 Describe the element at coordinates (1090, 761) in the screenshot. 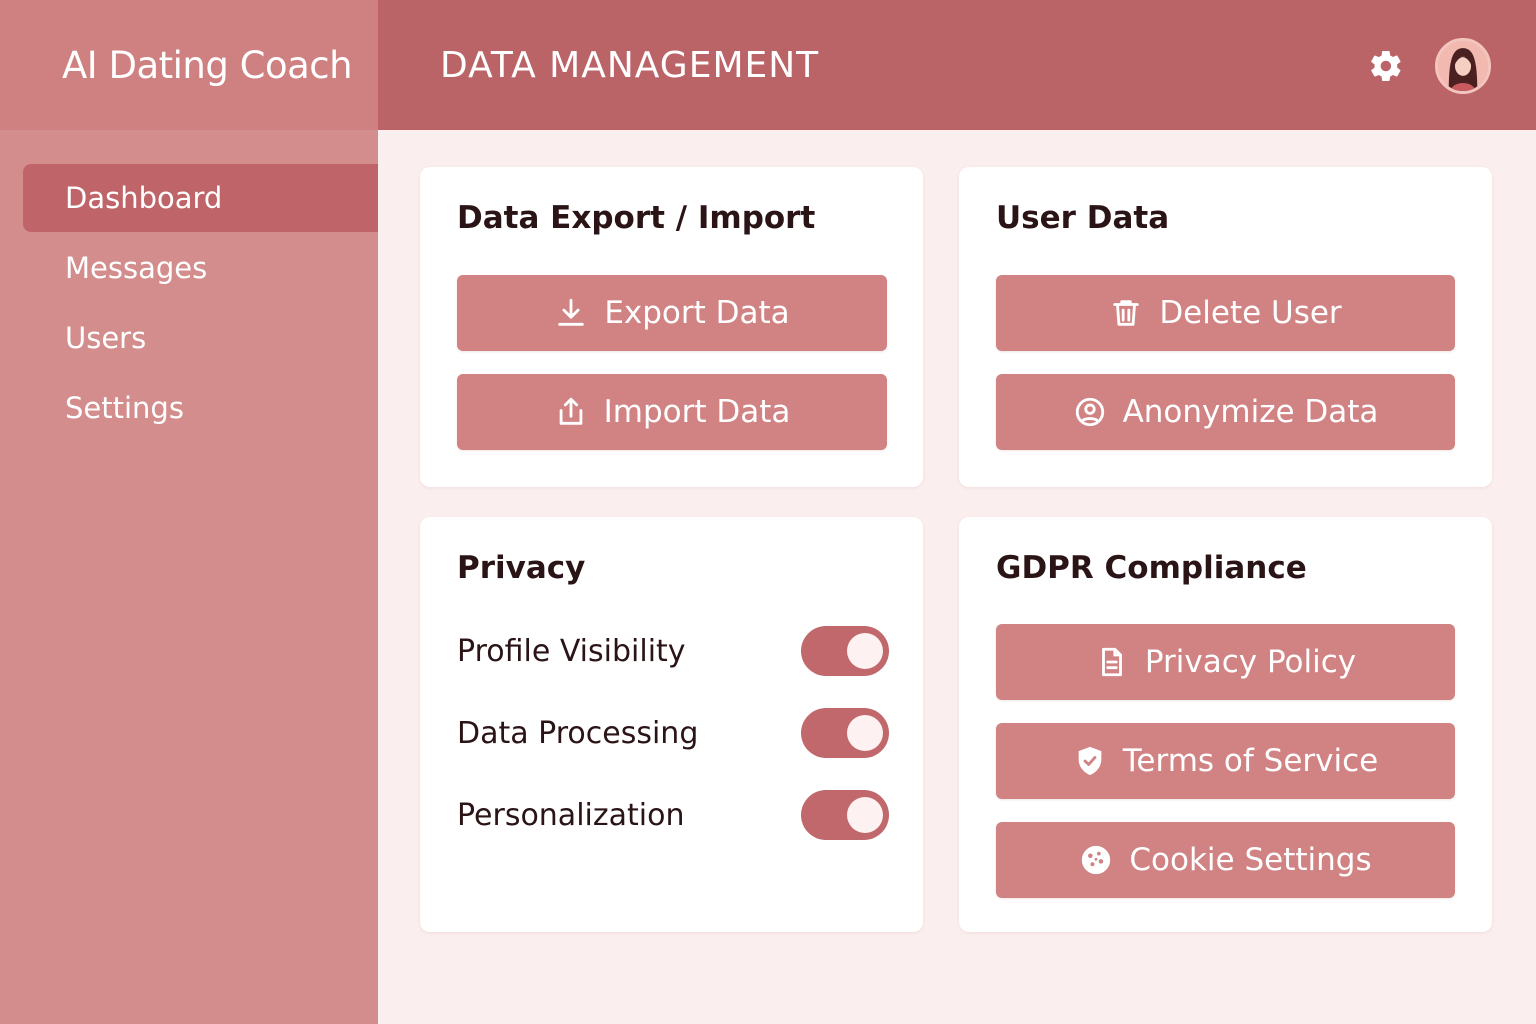

I see `shield-check-icon` at that location.